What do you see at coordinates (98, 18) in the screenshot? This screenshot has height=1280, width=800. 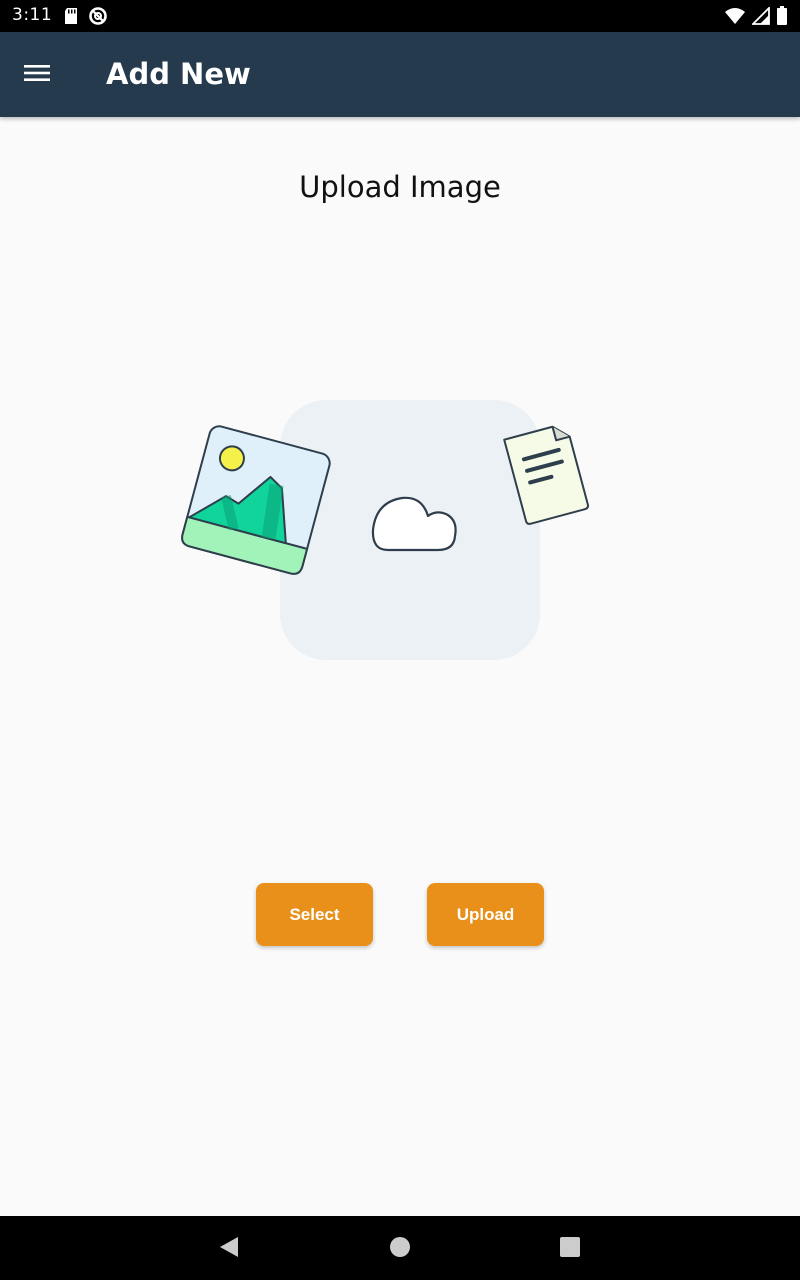 I see `do-not-disturb-icon` at bounding box center [98, 18].